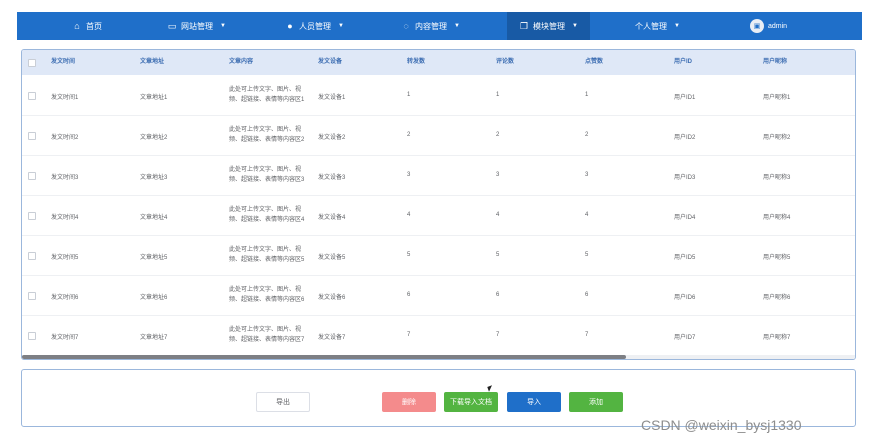 This screenshot has height=447, width=888. I want to click on table-cell: 文章地址2, so click(154, 138).